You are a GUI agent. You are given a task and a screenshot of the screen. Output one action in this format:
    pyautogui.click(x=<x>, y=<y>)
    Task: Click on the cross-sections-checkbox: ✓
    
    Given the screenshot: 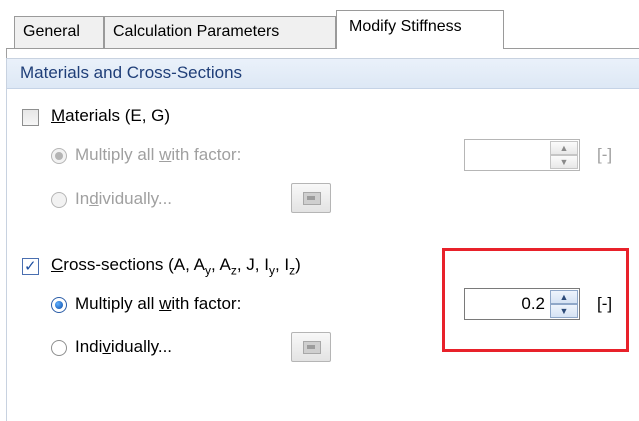 What is the action you would take?
    pyautogui.click(x=30, y=266)
    